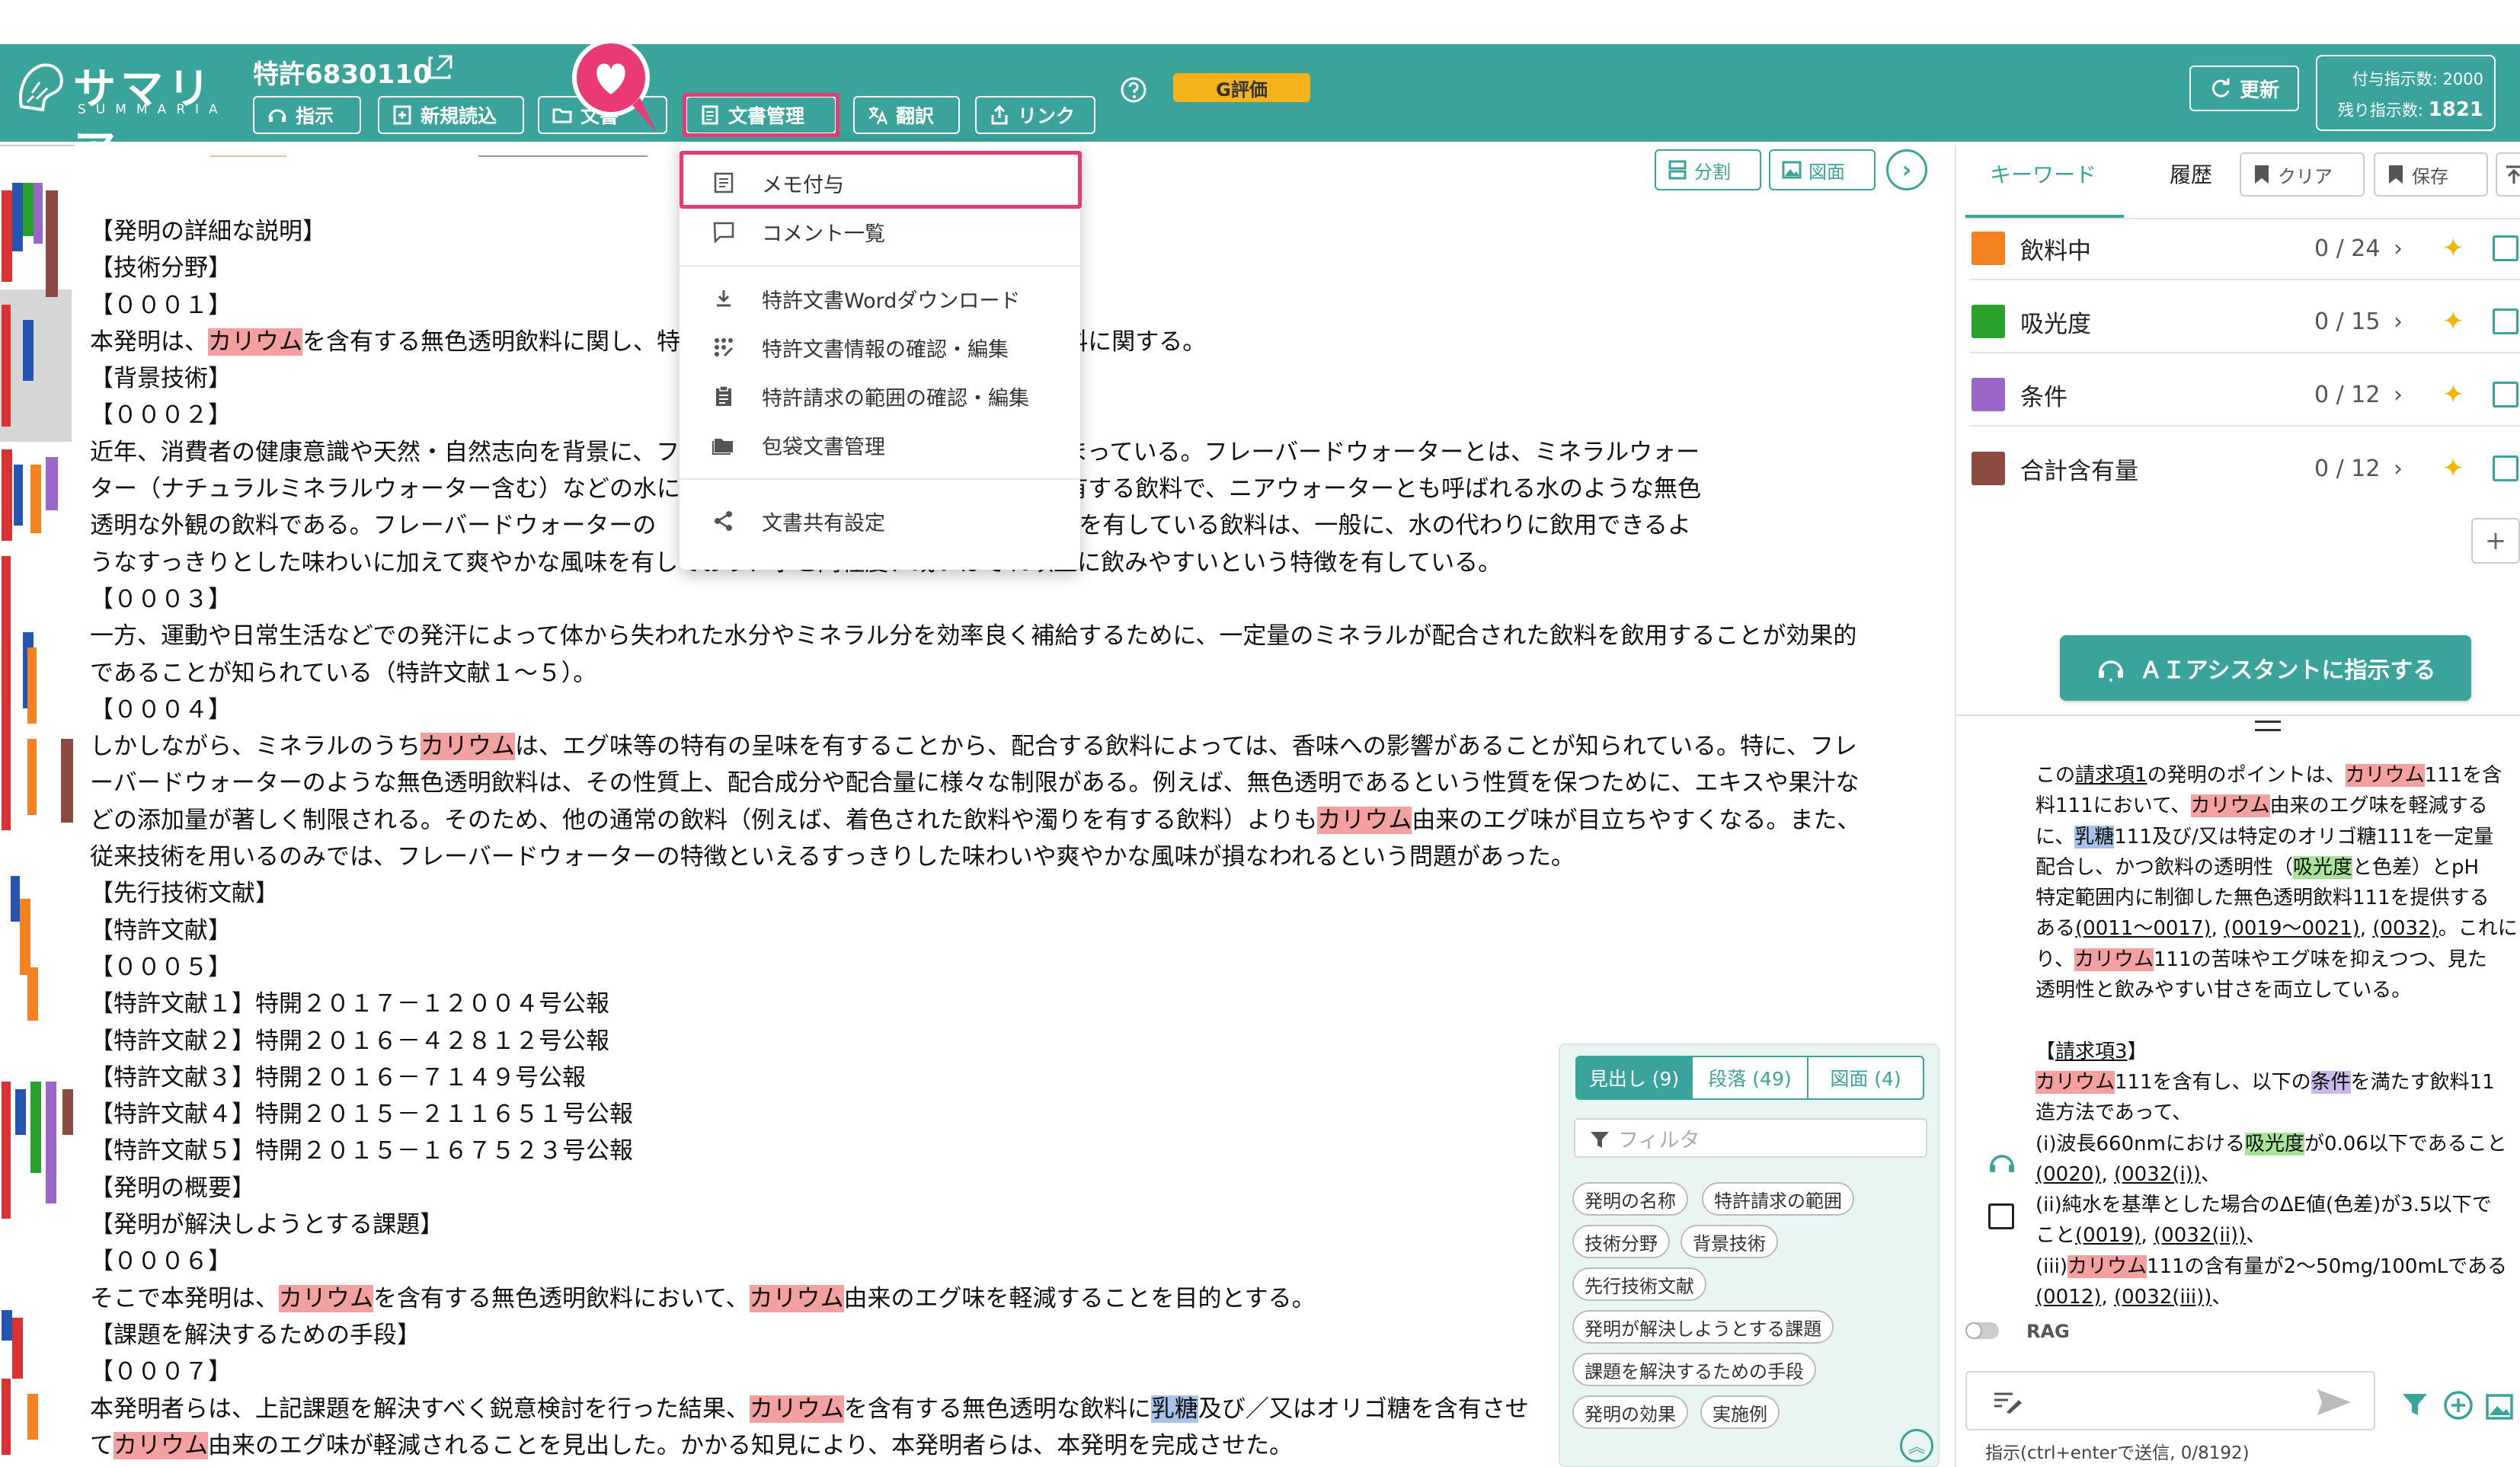 This screenshot has width=2520, height=1467. What do you see at coordinates (2162, 1297) in the screenshot?
I see `reference-link: (0032(iii))` at bounding box center [2162, 1297].